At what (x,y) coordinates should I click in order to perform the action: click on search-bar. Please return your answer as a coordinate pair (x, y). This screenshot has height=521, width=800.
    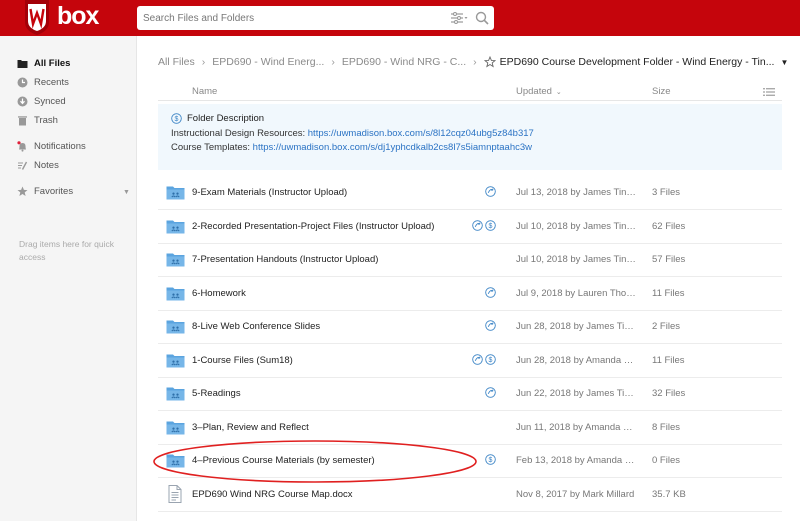
    Looking at the image, I should click on (315, 18).